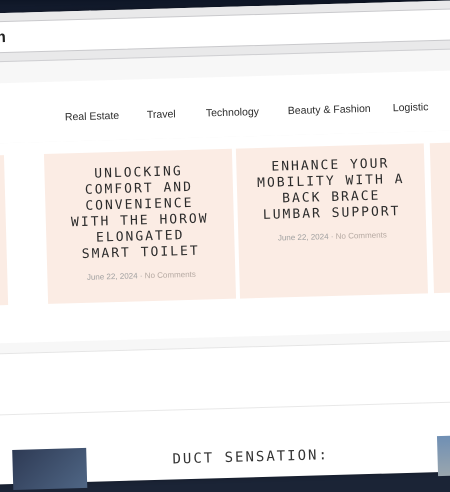  What do you see at coordinates (3, 38) in the screenshot?
I see `url-text: m` at bounding box center [3, 38].